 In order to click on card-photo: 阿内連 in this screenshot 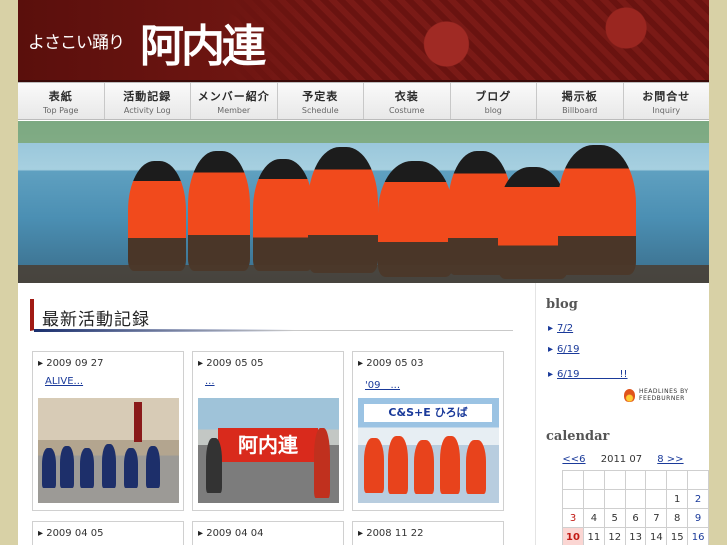, I will do `click(268, 450)`.